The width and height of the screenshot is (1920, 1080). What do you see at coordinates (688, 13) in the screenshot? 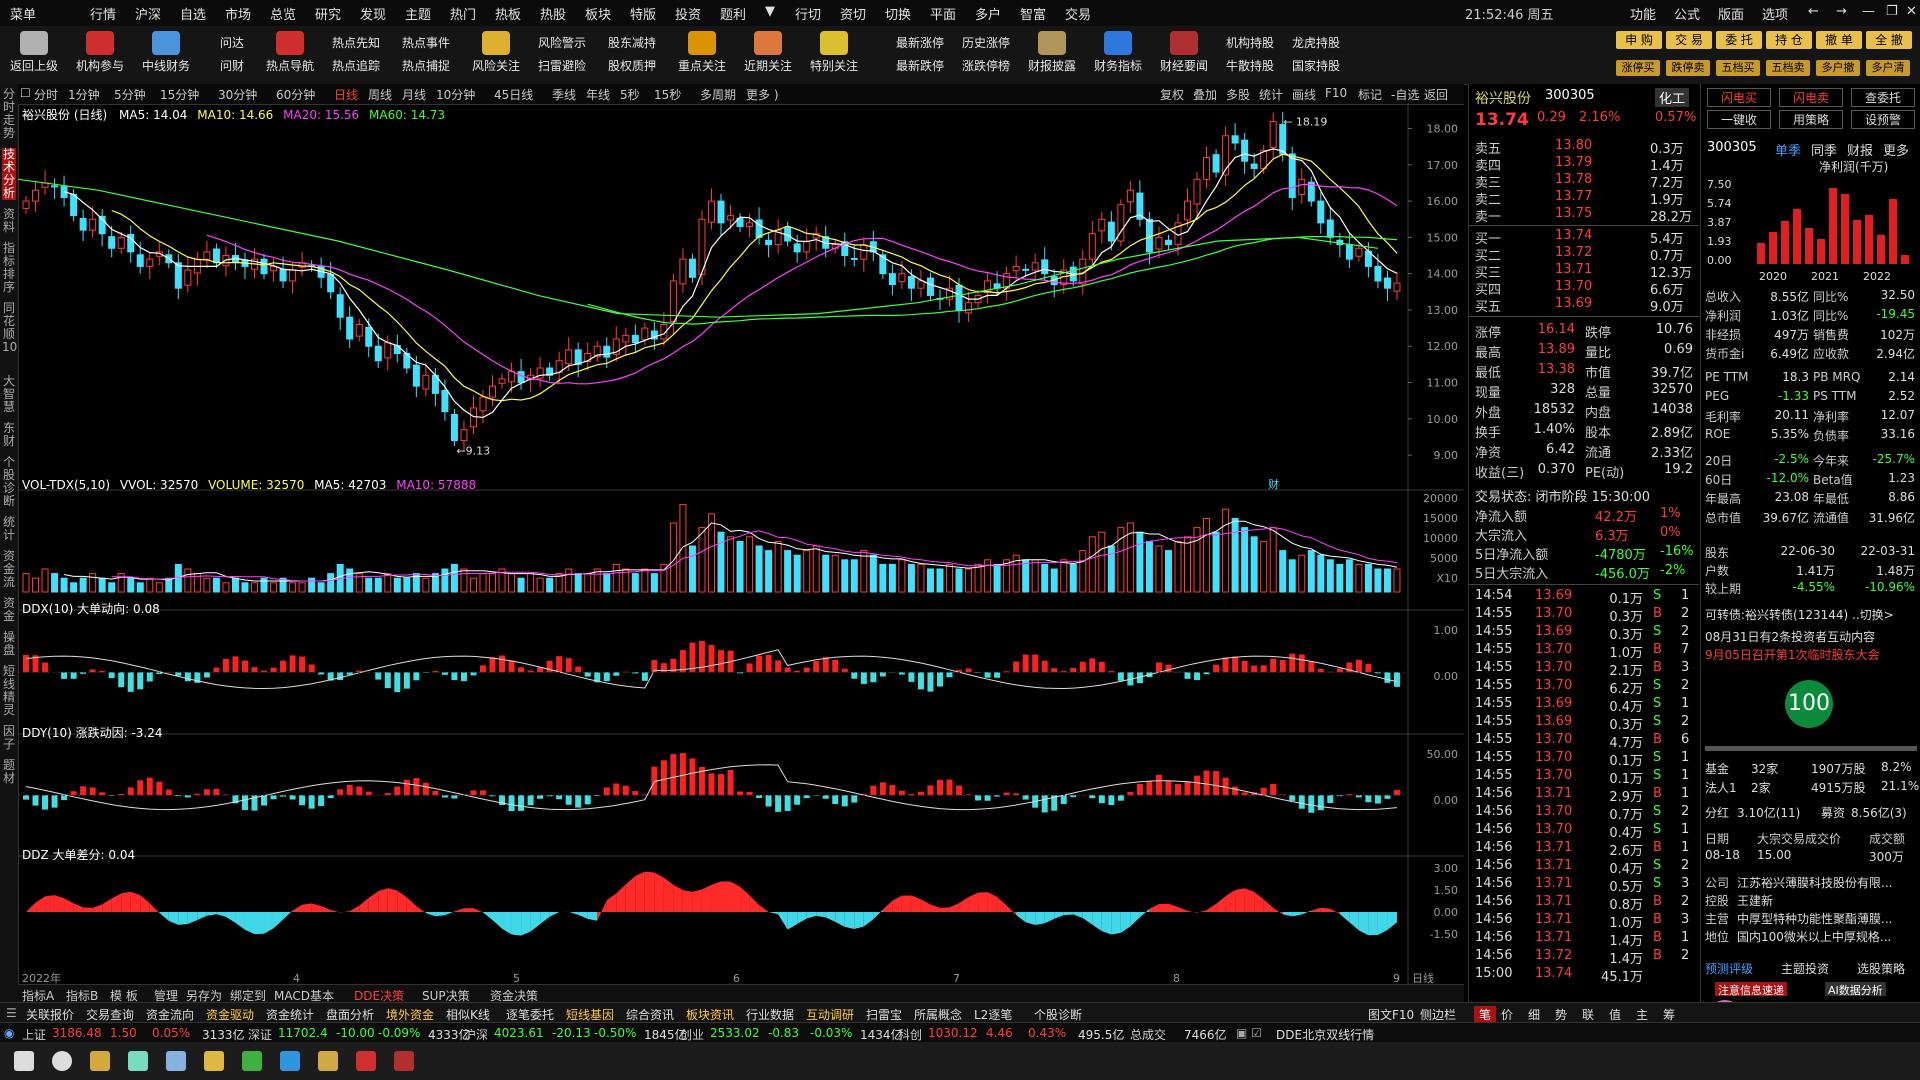
I see `menu-item: 投资` at bounding box center [688, 13].